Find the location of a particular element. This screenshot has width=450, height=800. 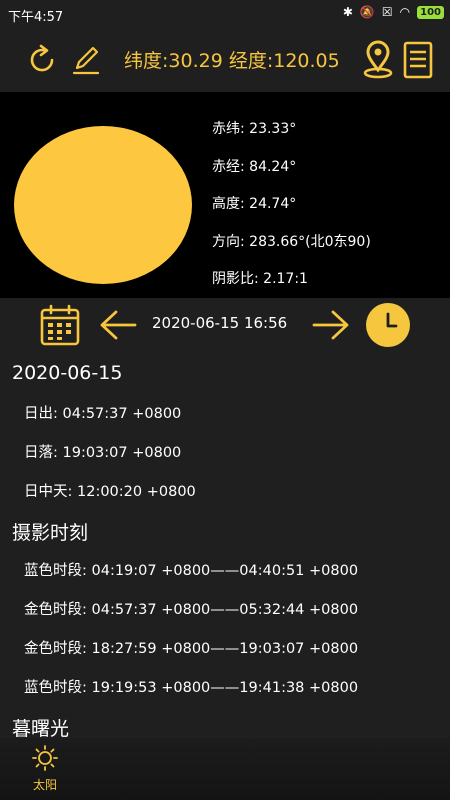

golden-hour-evening-row: 金色时段: 18:27:59 +0800——19:03:07 +0800 is located at coordinates (191, 649).